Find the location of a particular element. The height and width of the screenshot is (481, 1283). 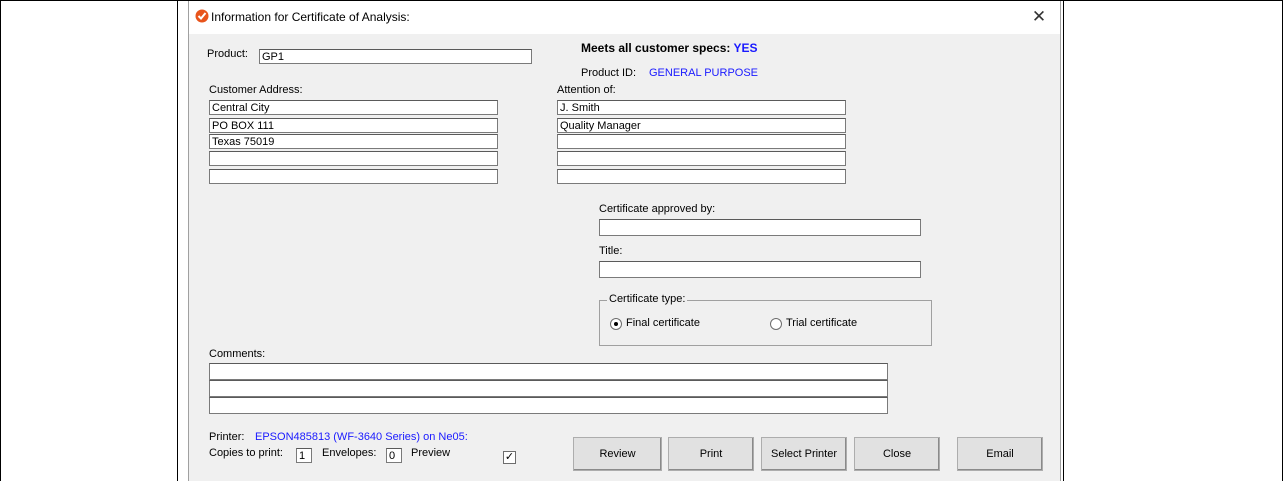

app-logo-icon is located at coordinates (202, 16).